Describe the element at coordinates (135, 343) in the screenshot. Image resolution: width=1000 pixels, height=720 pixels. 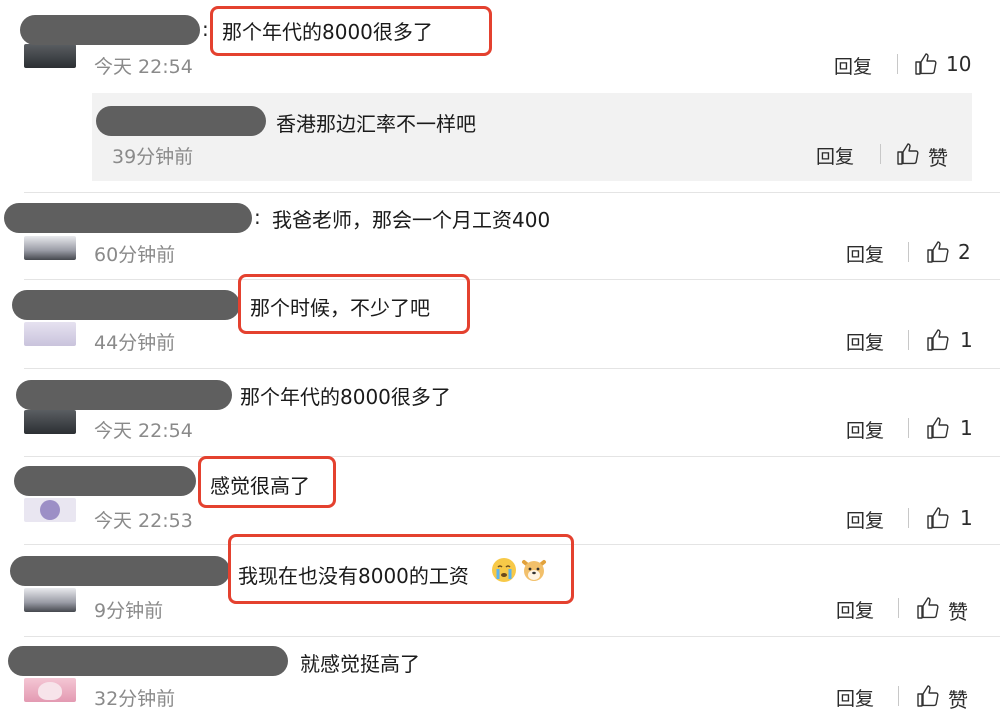
I see `comment-time: 44分钟前` at that location.